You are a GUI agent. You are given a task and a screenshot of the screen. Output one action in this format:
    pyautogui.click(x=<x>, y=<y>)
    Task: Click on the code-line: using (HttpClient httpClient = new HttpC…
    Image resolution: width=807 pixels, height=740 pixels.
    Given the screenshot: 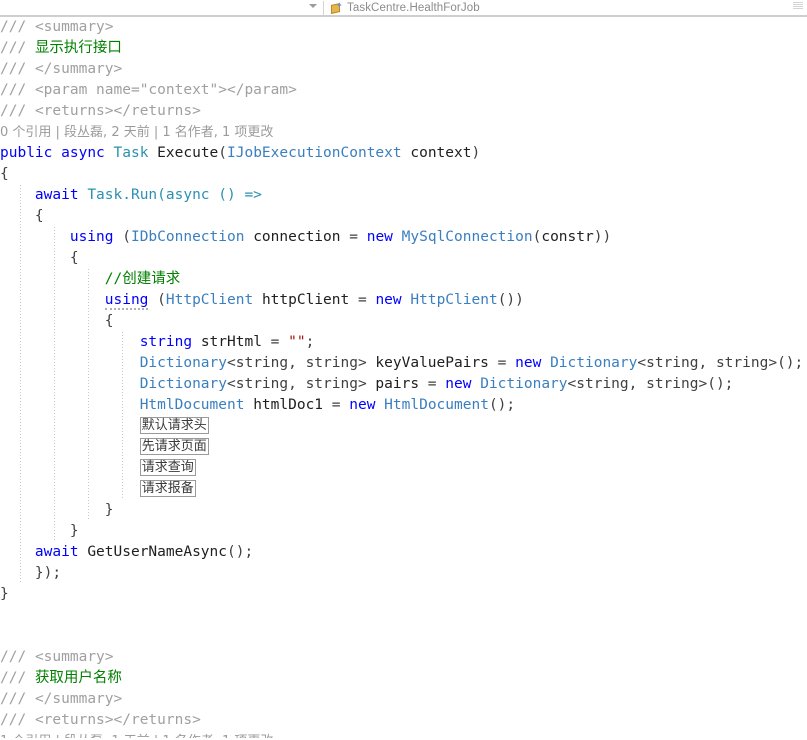 What is the action you would take?
    pyautogui.click(x=403, y=300)
    